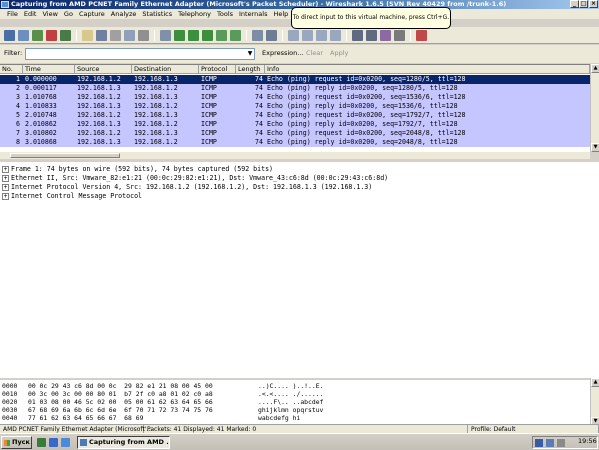 The width and height of the screenshot is (599, 450). I want to click on menu-capture: Capture, so click(92, 14).